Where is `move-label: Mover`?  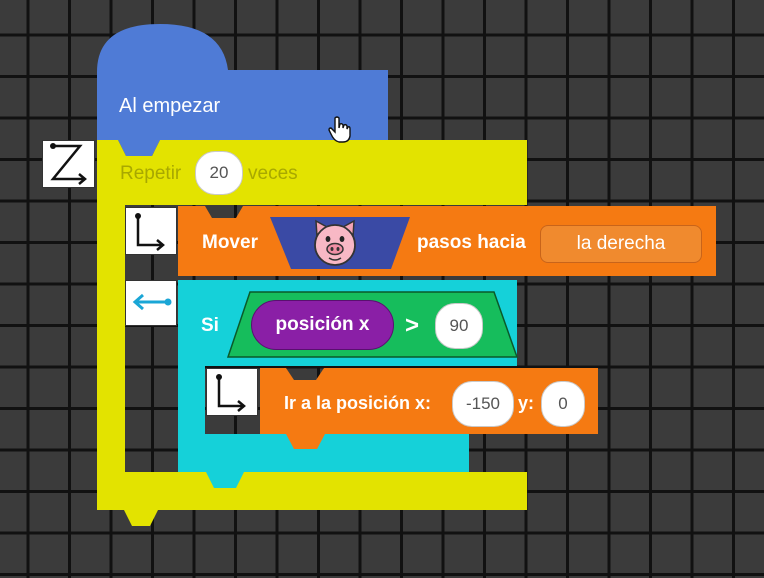
move-label: Mover is located at coordinates (230, 242).